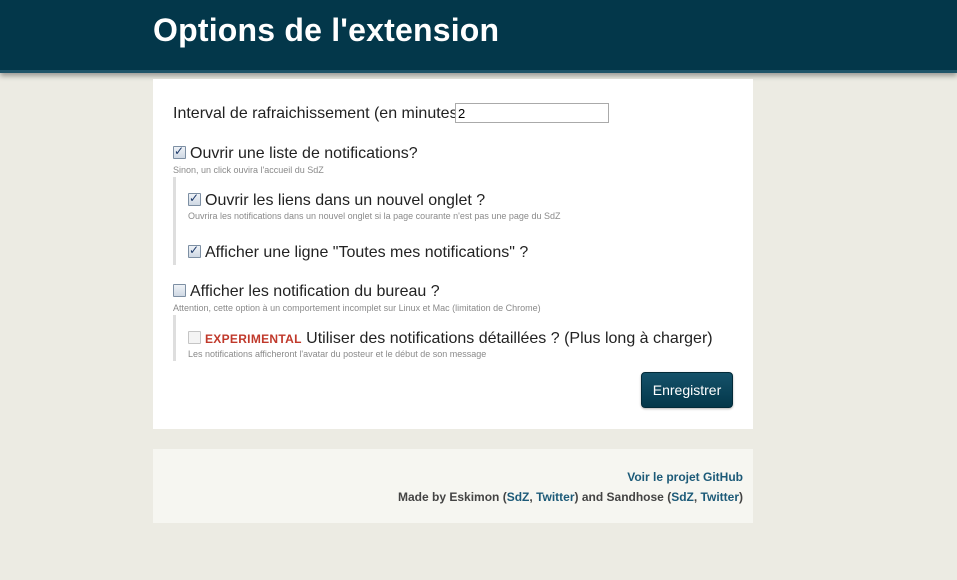 This screenshot has width=957, height=580. What do you see at coordinates (687, 390) in the screenshot?
I see `save-button: Enregistrer` at bounding box center [687, 390].